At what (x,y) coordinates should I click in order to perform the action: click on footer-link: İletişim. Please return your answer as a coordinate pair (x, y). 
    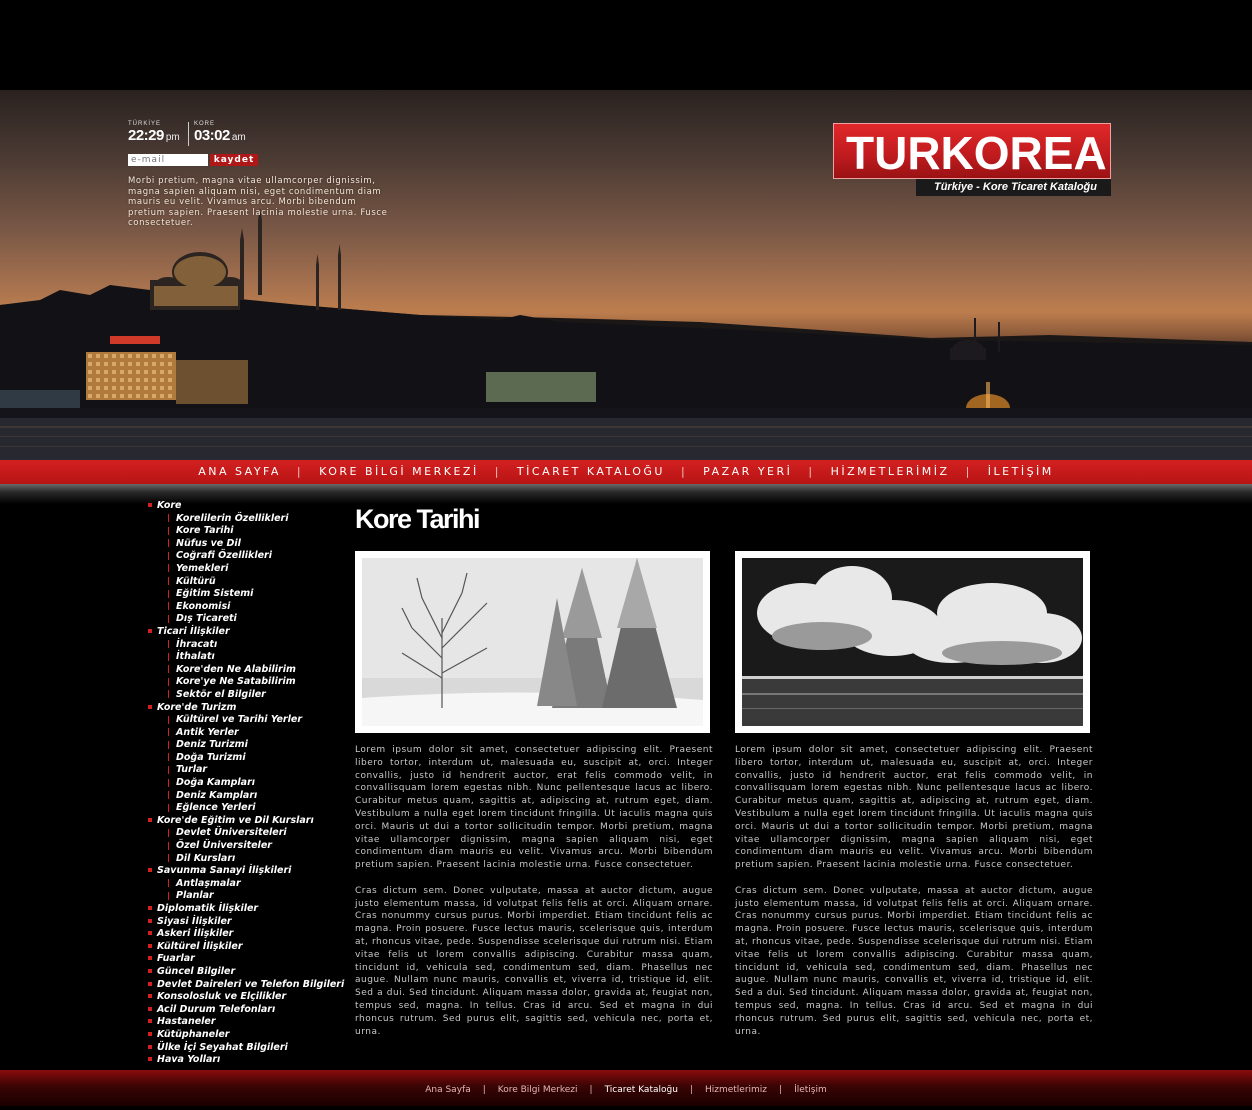
    Looking at the image, I should click on (810, 1090).